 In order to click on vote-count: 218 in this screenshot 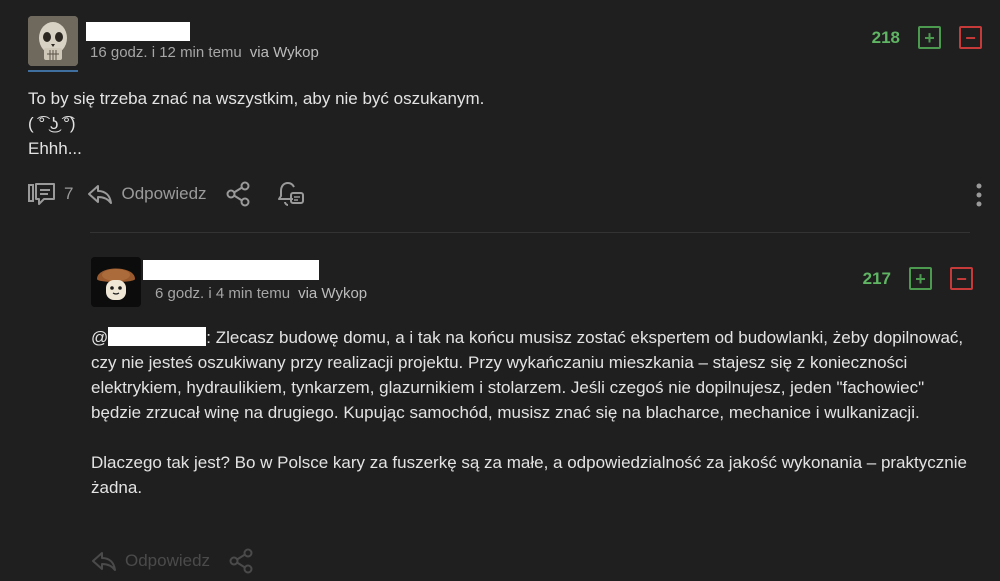, I will do `click(885, 37)`.